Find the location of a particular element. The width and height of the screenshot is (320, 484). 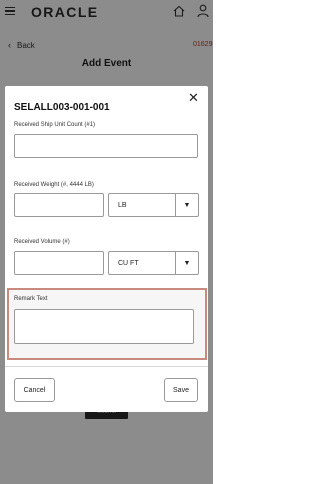

volume-uom-value: CU FT is located at coordinates (128, 263).